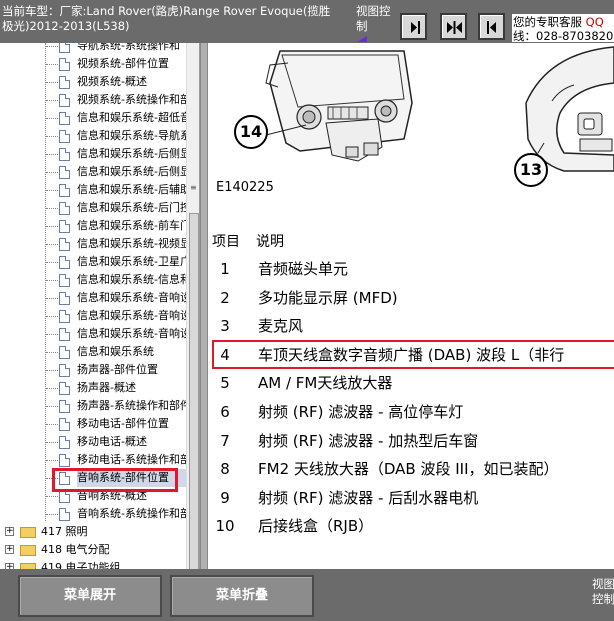 The image size is (614, 621). I want to click on view-control-link: 视图控制, so click(374, 19).